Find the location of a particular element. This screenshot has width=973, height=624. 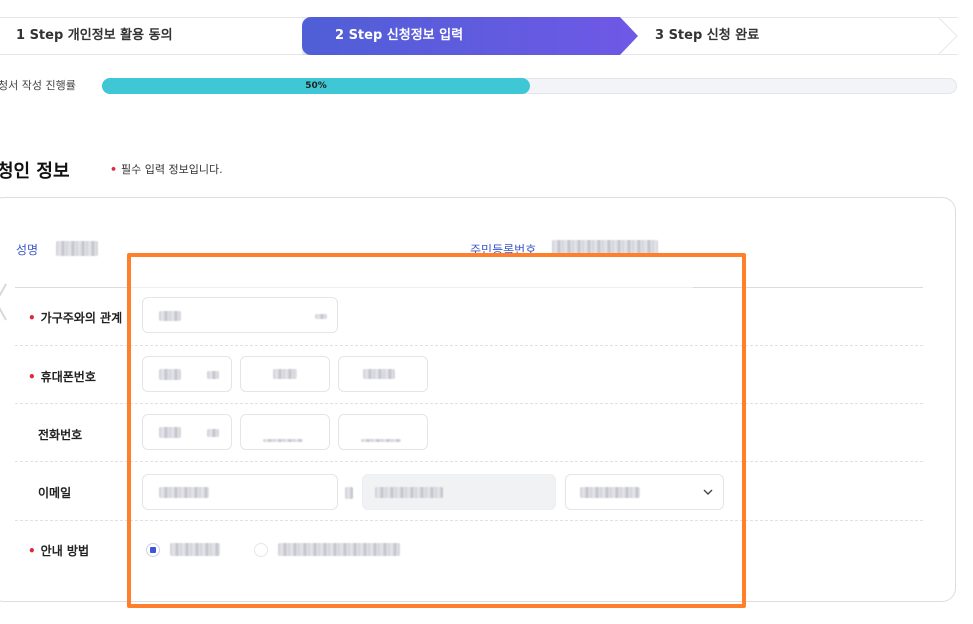

mobile-prefix-select is located at coordinates (187, 374).